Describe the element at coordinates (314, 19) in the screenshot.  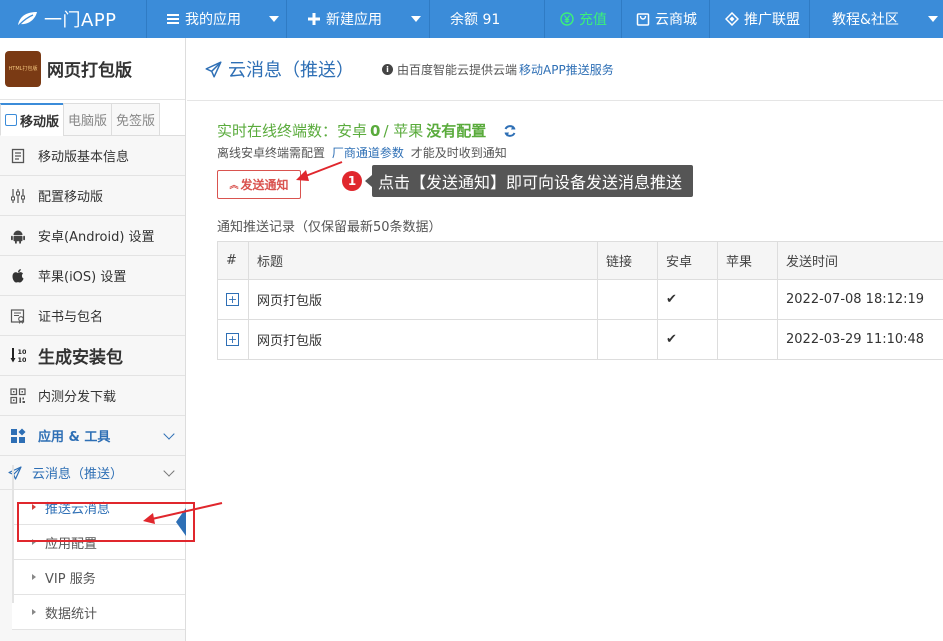
I see `plus-icon` at that location.